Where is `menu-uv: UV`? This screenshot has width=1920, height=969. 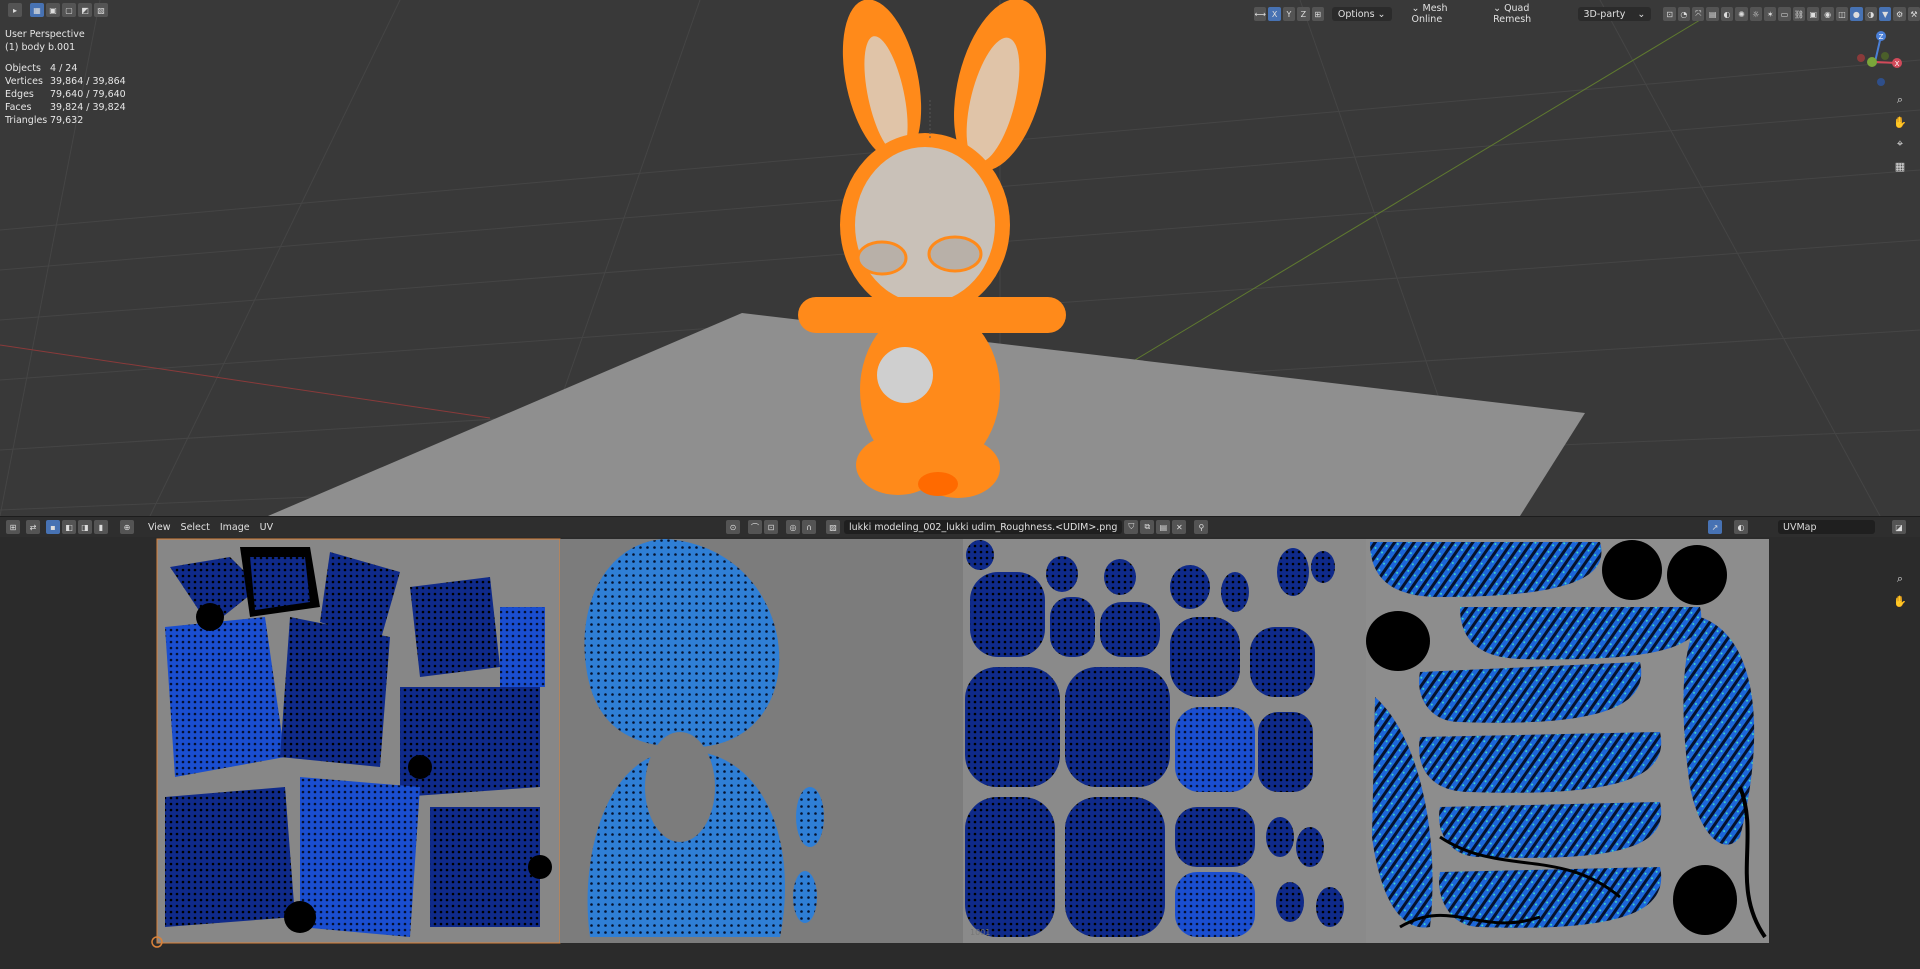 menu-uv: UV is located at coordinates (266, 527).